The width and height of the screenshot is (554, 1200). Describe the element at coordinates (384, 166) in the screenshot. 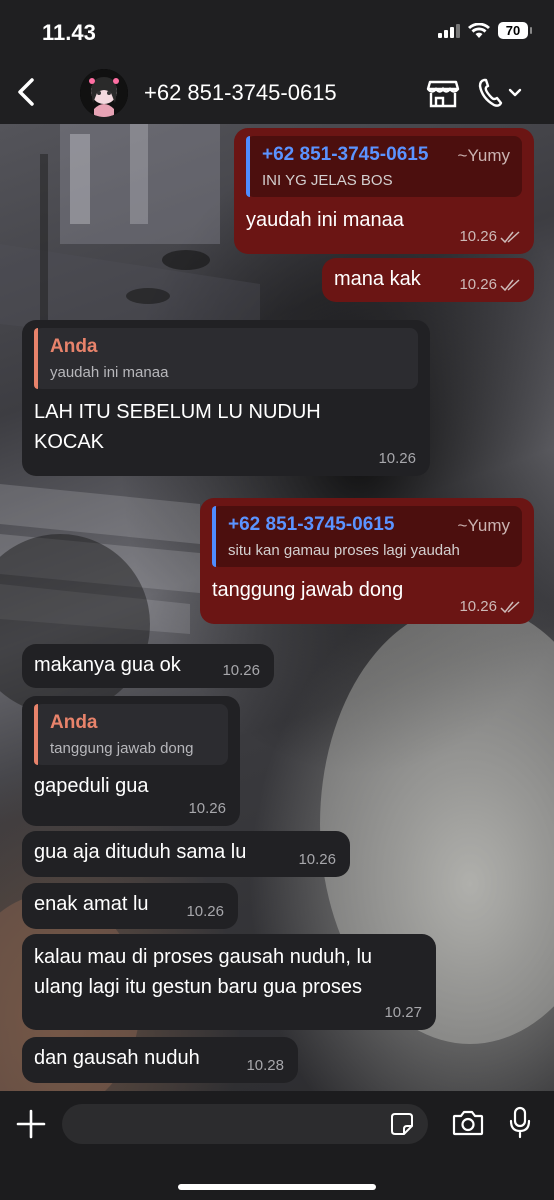

I see `quoted-message: +62 851-3745-0615 ~Yumy INI YG JELAS BOS` at that location.